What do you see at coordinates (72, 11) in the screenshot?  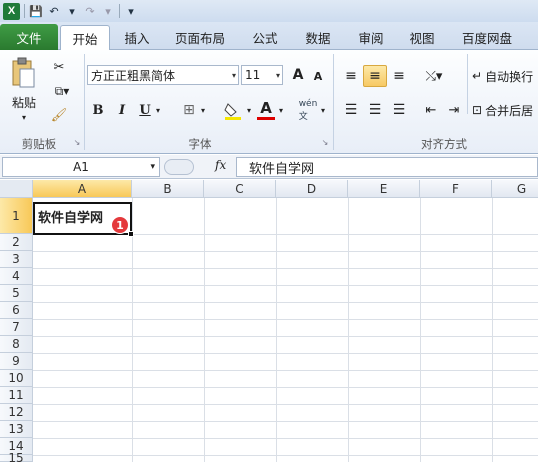 I see `undo-dropdown-icon: ▾` at bounding box center [72, 11].